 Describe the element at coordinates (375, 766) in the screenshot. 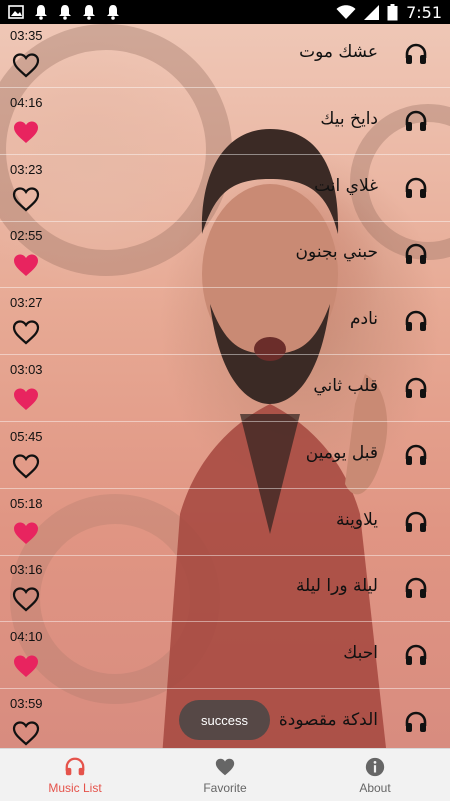

I see `info-icon` at that location.